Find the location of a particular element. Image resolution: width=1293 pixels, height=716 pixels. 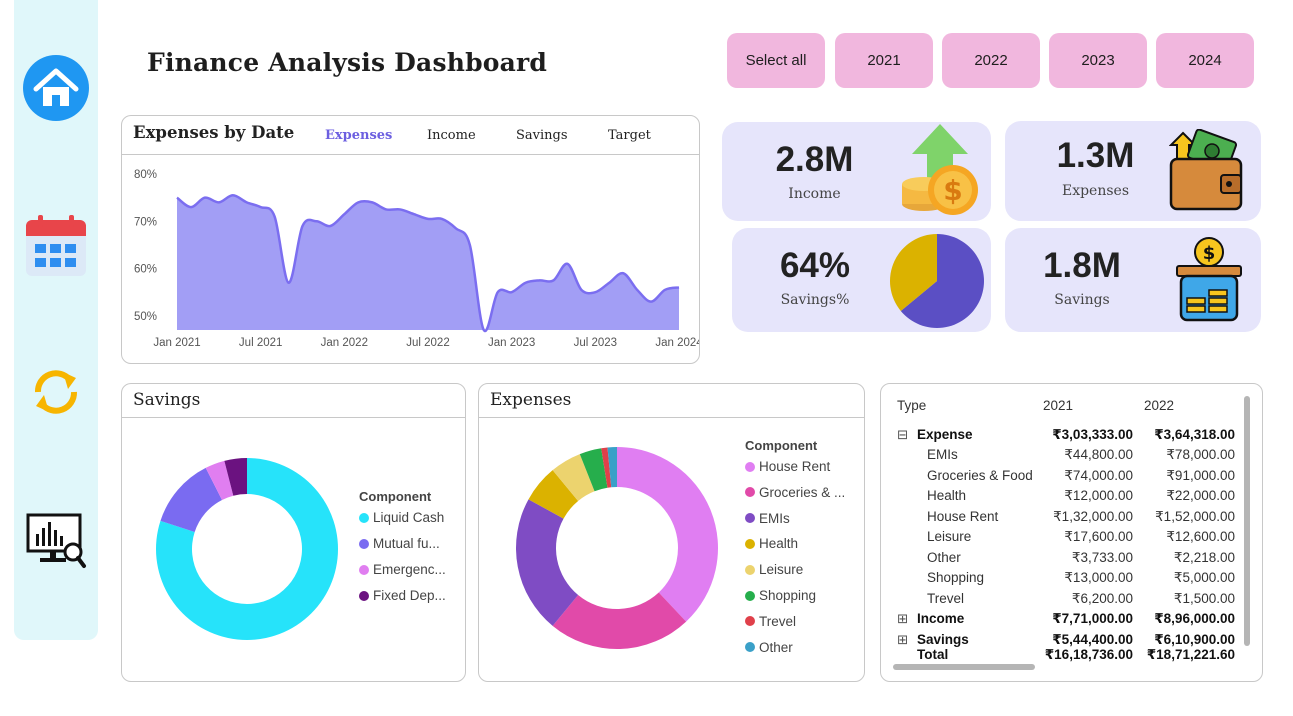

x-tick-label: Jul 2023 is located at coordinates (595, 343).